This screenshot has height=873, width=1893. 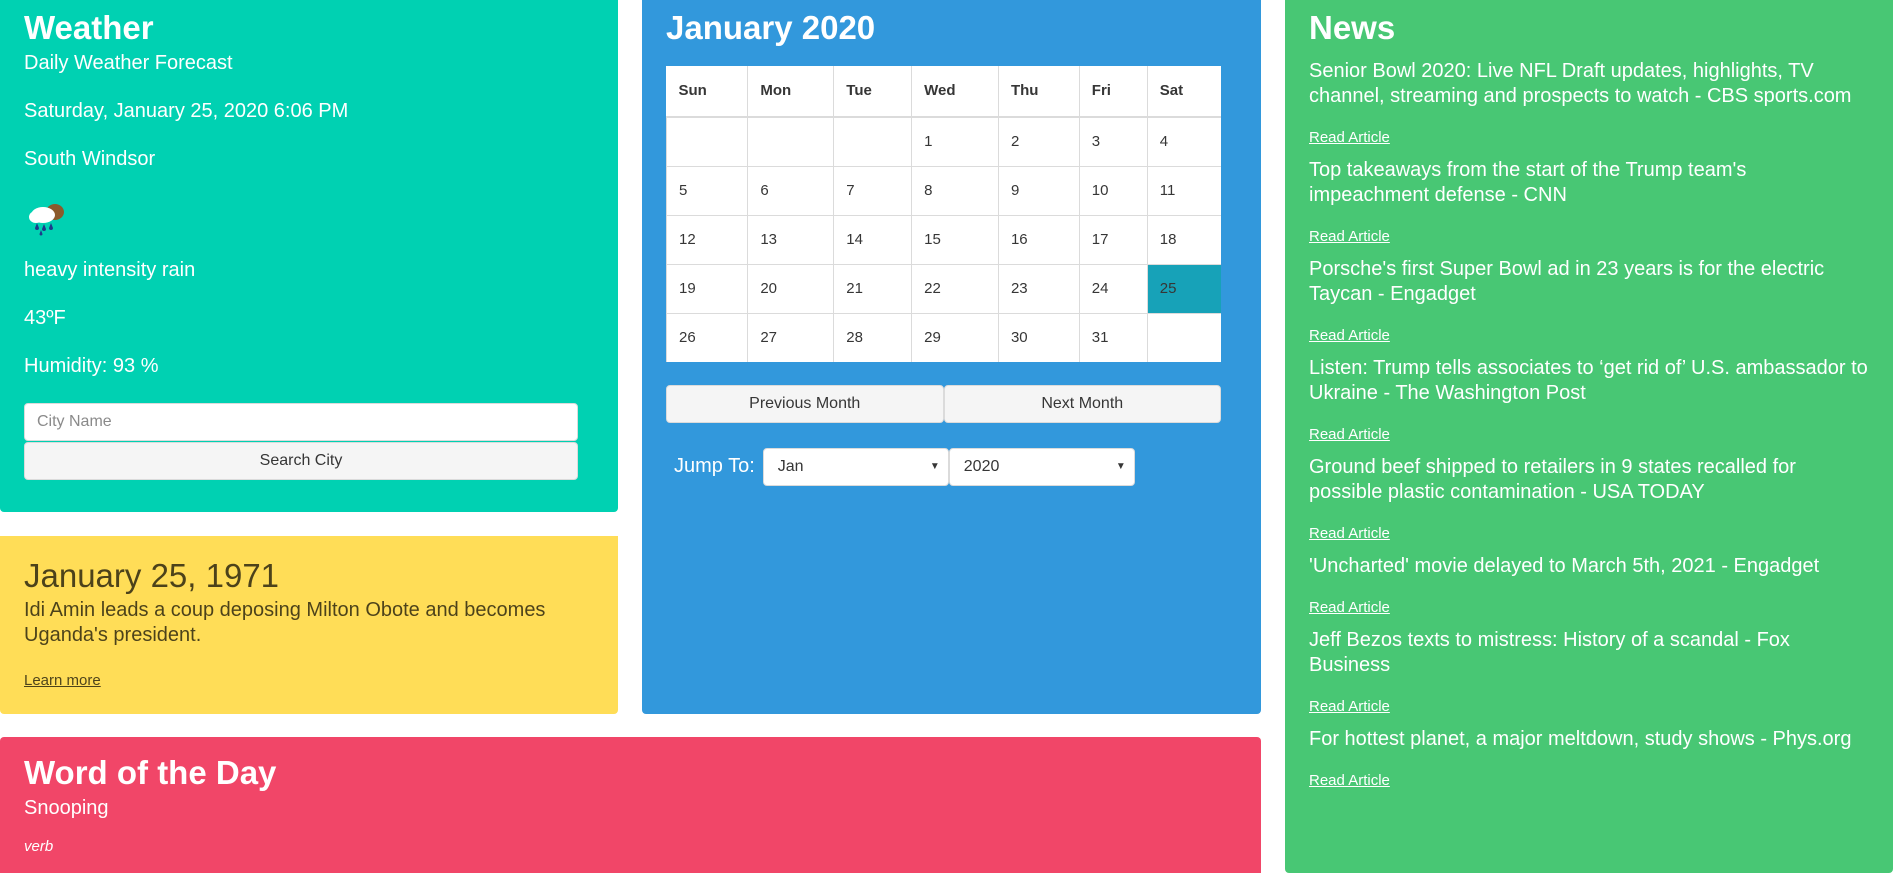 What do you see at coordinates (1113, 289) in the screenshot?
I see `calendar-day-cell: 24` at bounding box center [1113, 289].